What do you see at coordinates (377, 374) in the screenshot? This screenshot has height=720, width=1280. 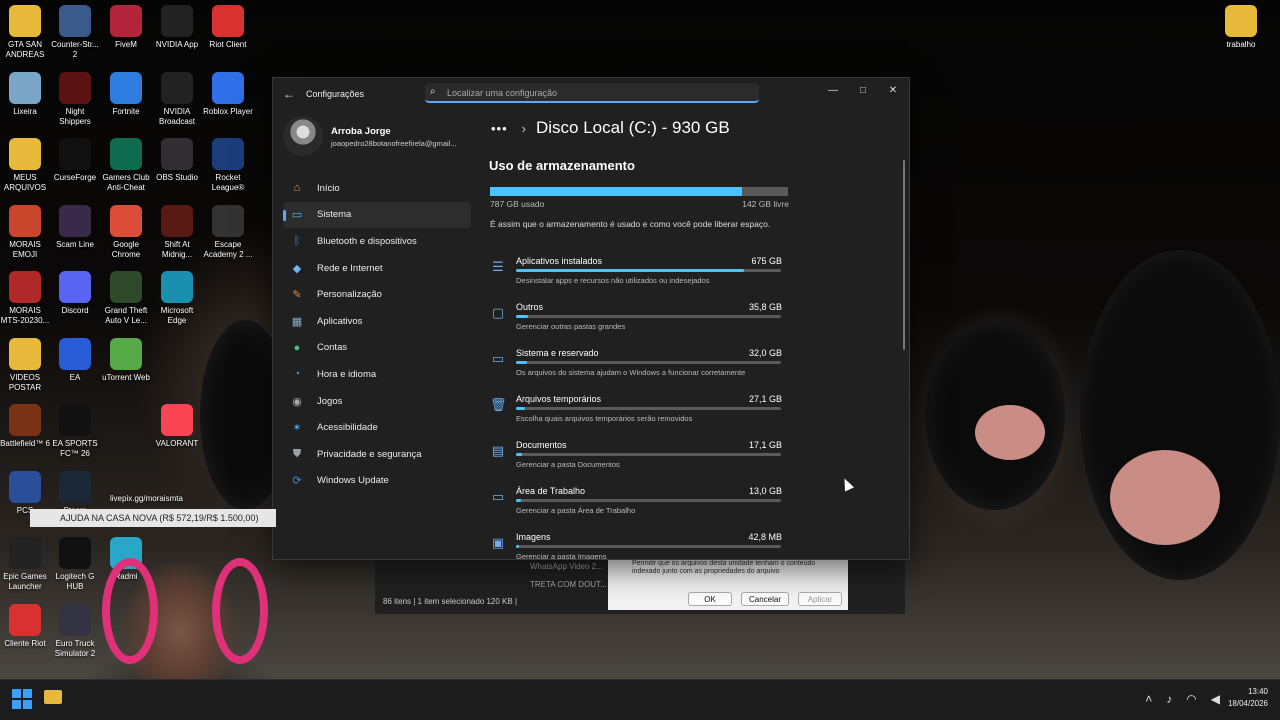 I see `nav-item: ◔ Hora e idioma` at bounding box center [377, 374].